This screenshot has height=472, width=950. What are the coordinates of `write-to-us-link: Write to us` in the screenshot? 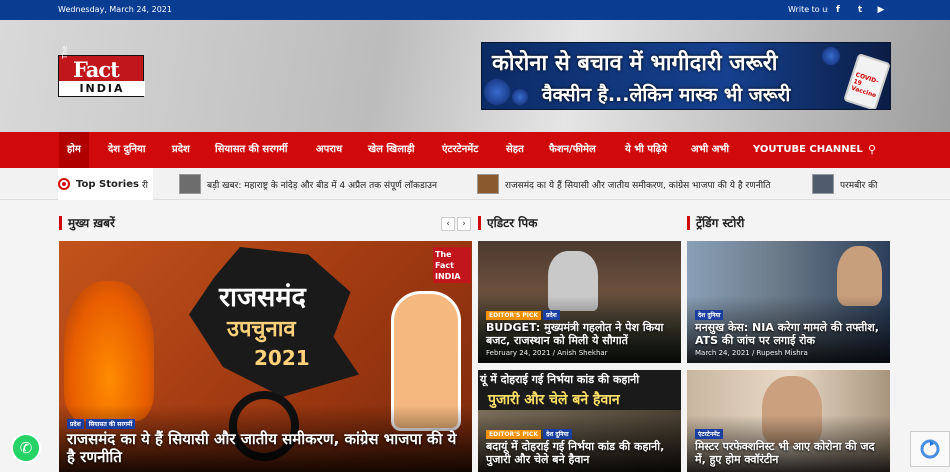 It's located at (809, 9).